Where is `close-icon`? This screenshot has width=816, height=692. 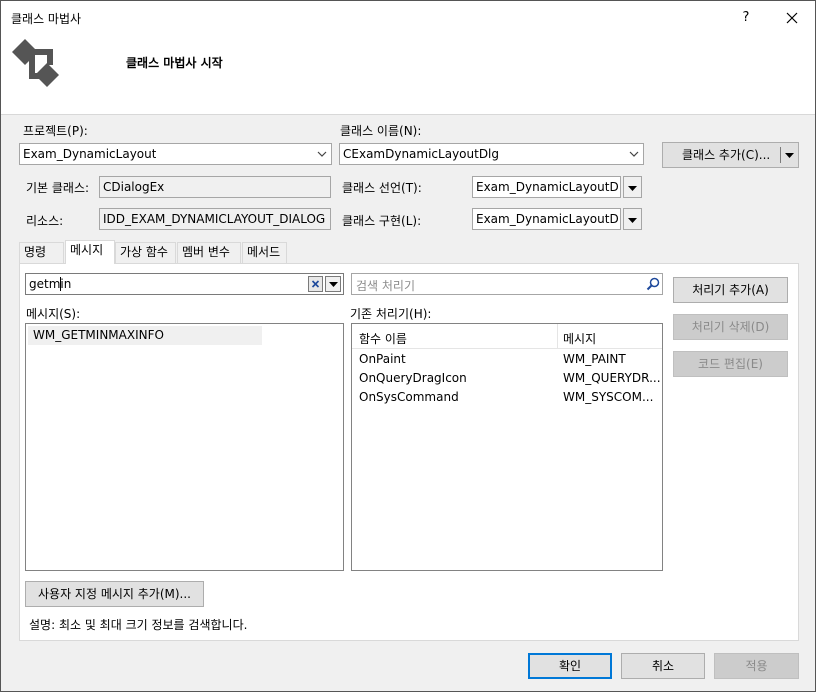
close-icon is located at coordinates (792, 18).